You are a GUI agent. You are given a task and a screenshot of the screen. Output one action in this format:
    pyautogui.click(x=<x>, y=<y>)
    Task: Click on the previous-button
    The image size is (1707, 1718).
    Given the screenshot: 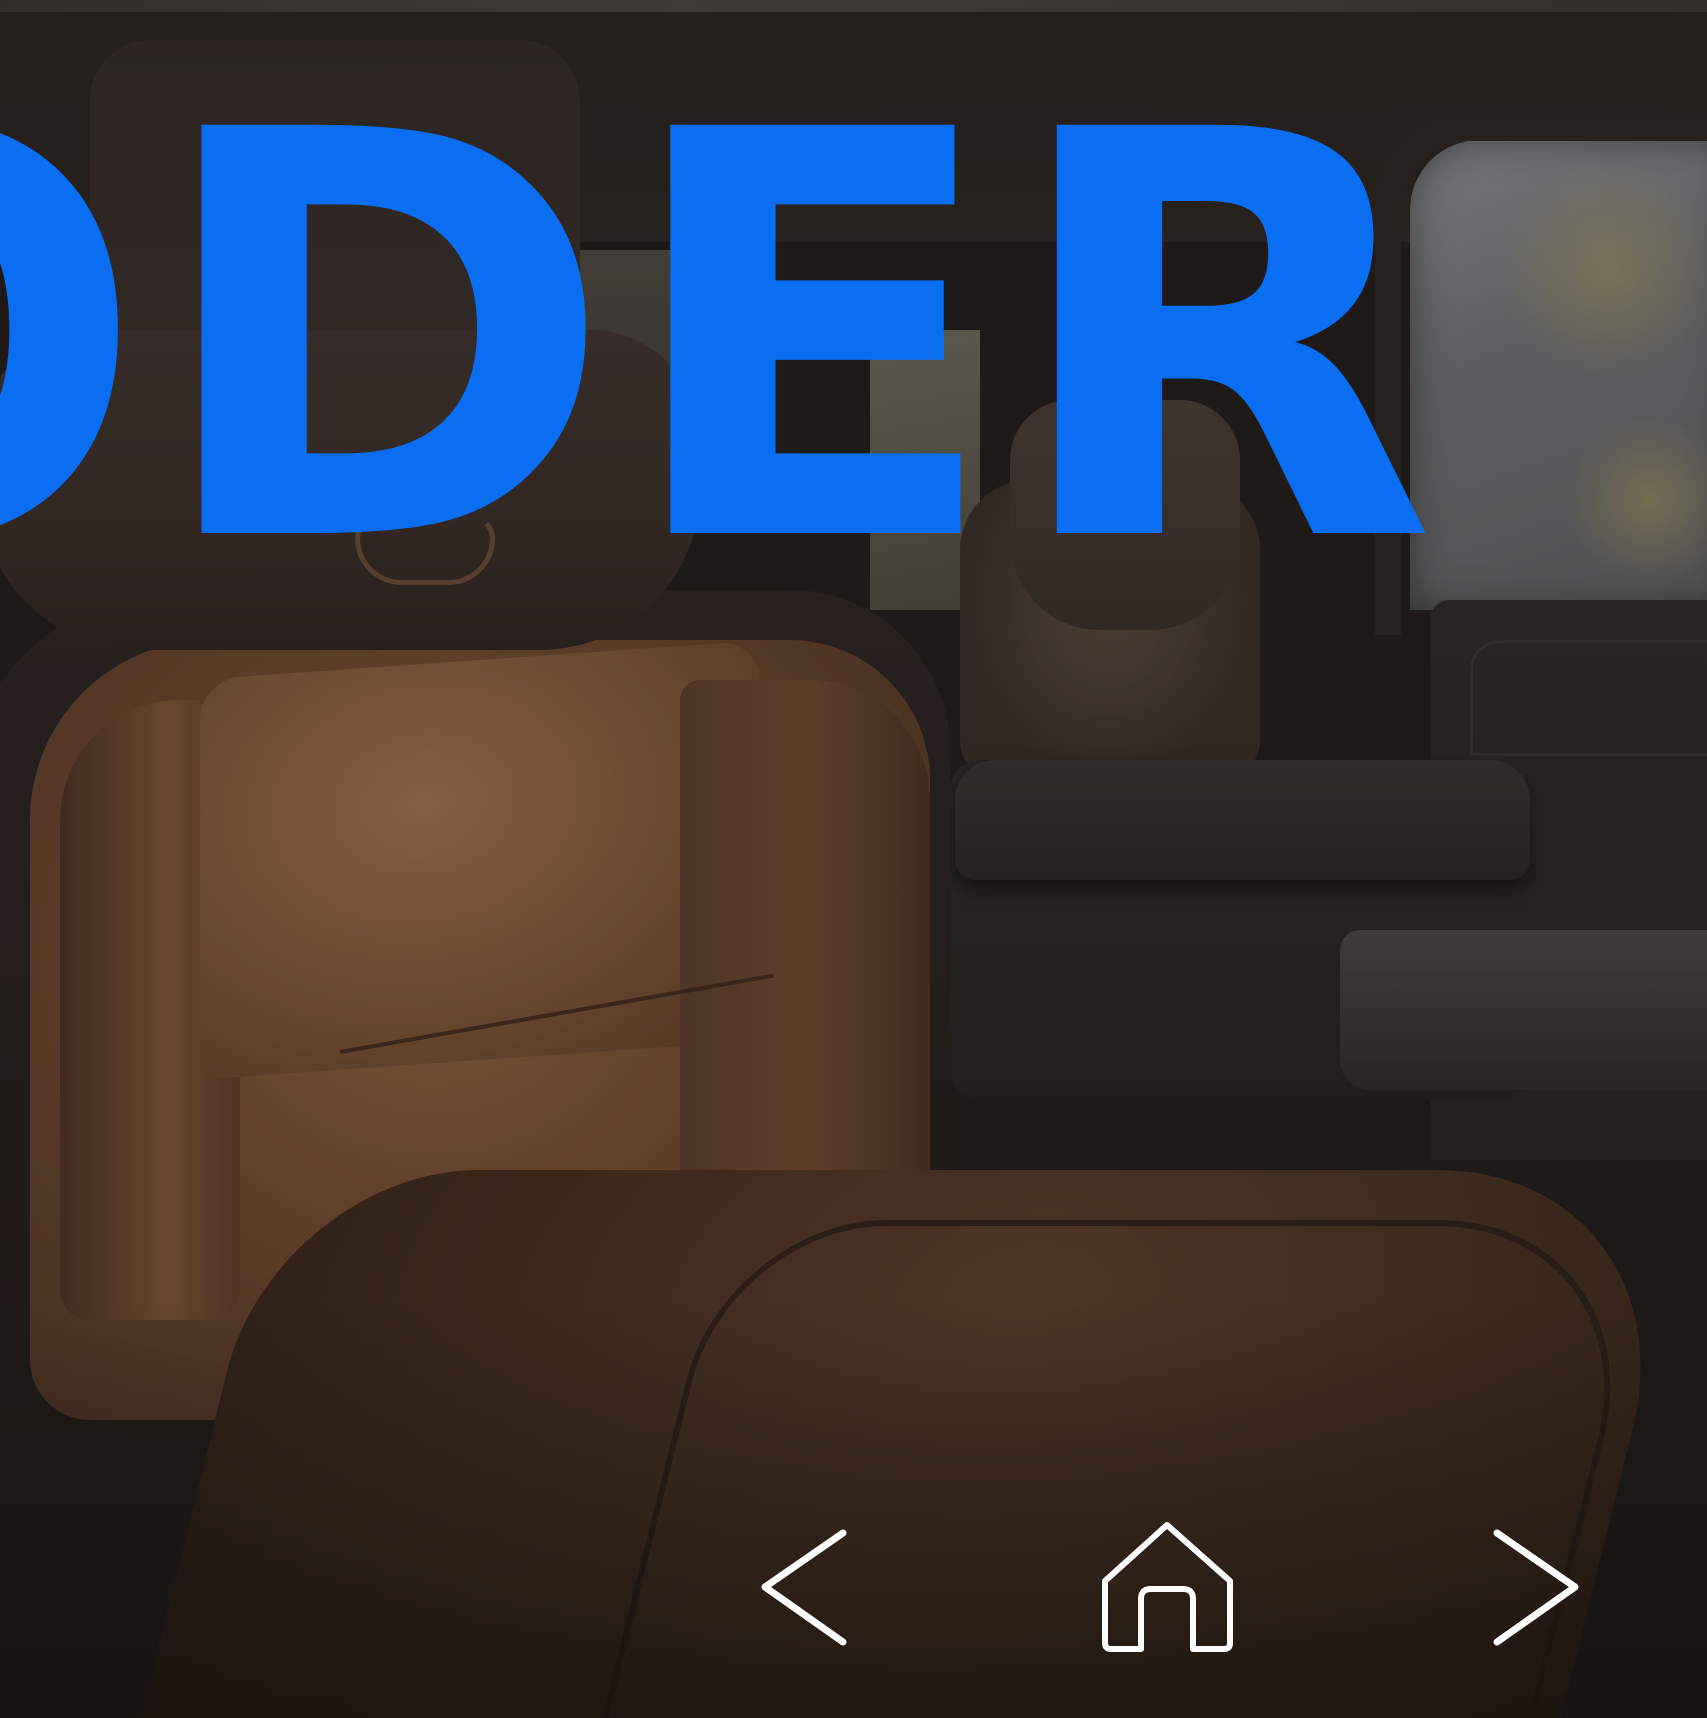 What is the action you would take?
    pyautogui.click(x=805, y=1587)
    